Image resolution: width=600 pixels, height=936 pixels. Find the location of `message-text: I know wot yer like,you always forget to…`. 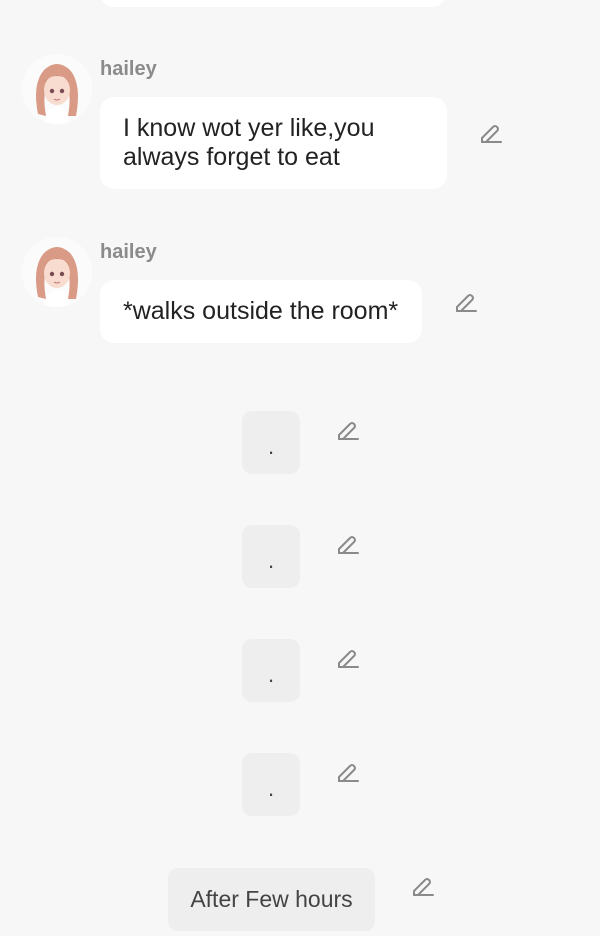

message-text: I know wot yer like,you always forget to… is located at coordinates (249, 142).